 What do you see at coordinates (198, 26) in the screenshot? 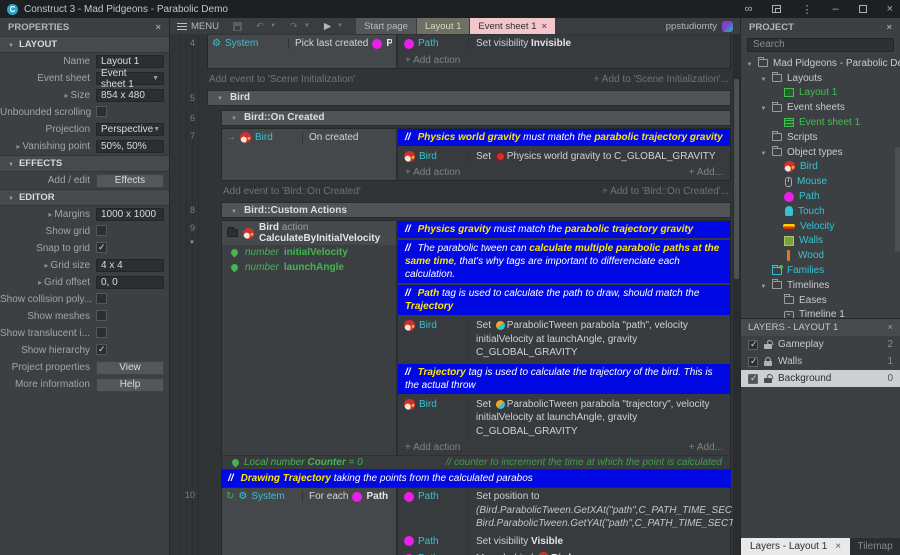
I see `menu-button: MENU` at bounding box center [198, 26].